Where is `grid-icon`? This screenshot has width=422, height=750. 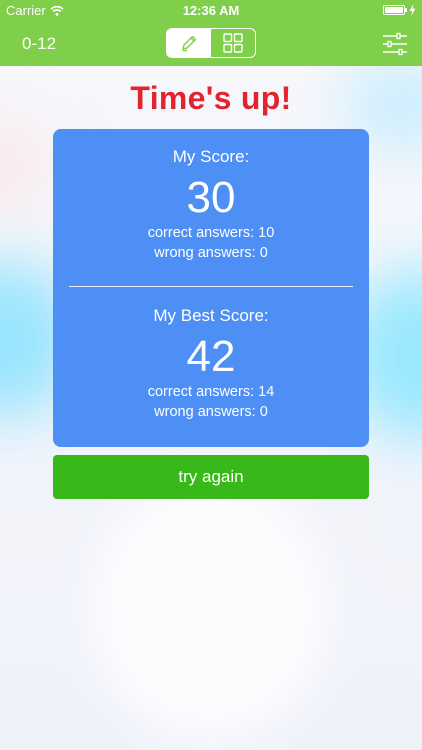
grid-icon is located at coordinates (233, 43).